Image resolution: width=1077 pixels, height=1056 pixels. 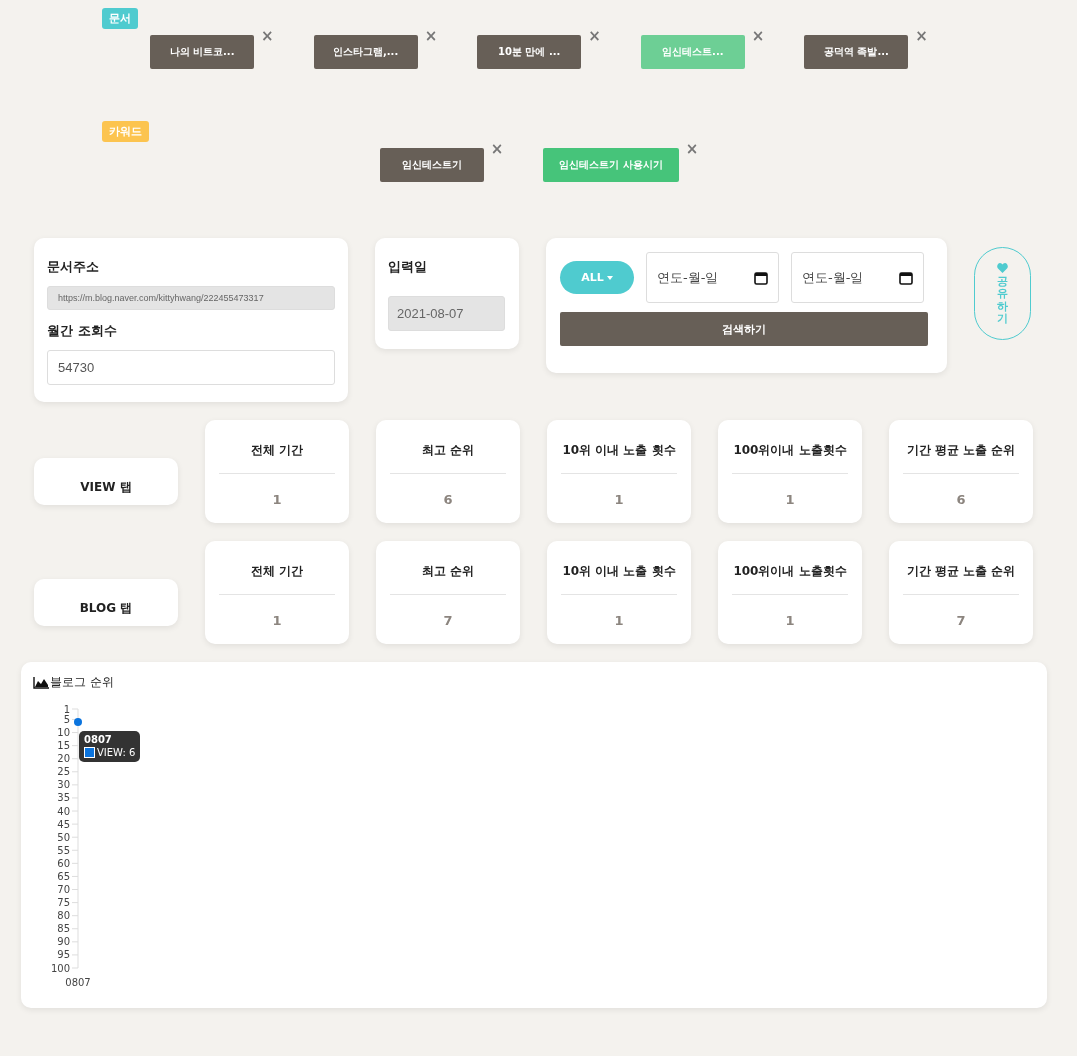 I want to click on category-badge: 카워드, so click(x=125, y=131).